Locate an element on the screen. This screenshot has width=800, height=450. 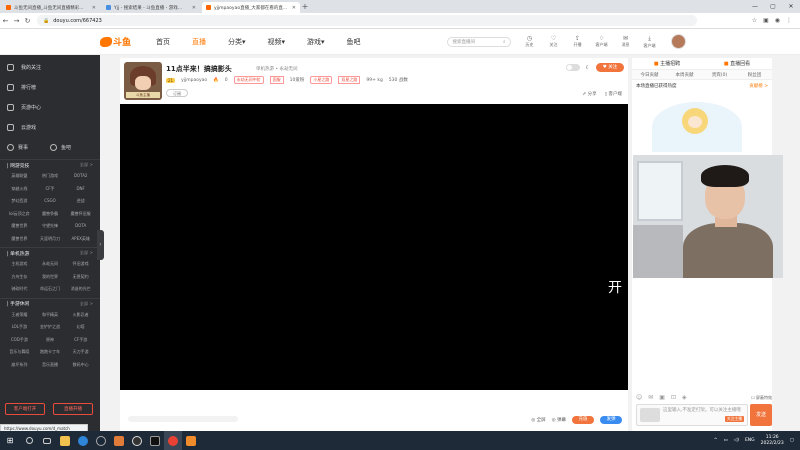
browser-tab-1: 斗鱼无间直播_斗鱼无间直播精彩... ✕ is located at coordinates (51, 7).